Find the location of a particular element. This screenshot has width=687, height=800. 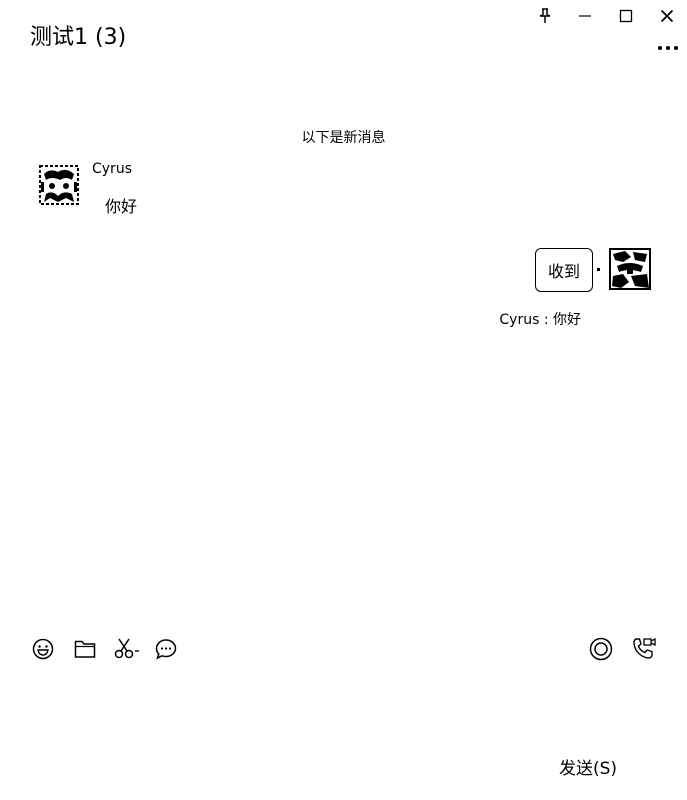

pin-icon is located at coordinates (545, 15).